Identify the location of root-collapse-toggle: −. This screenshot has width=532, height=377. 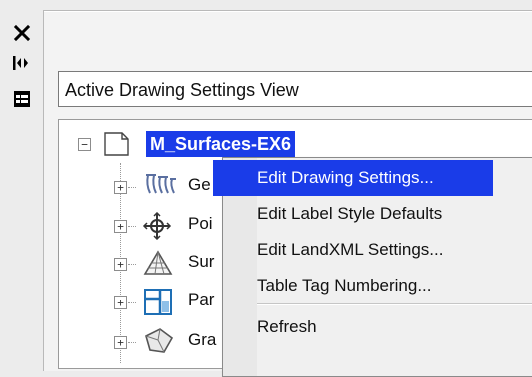
(84, 144).